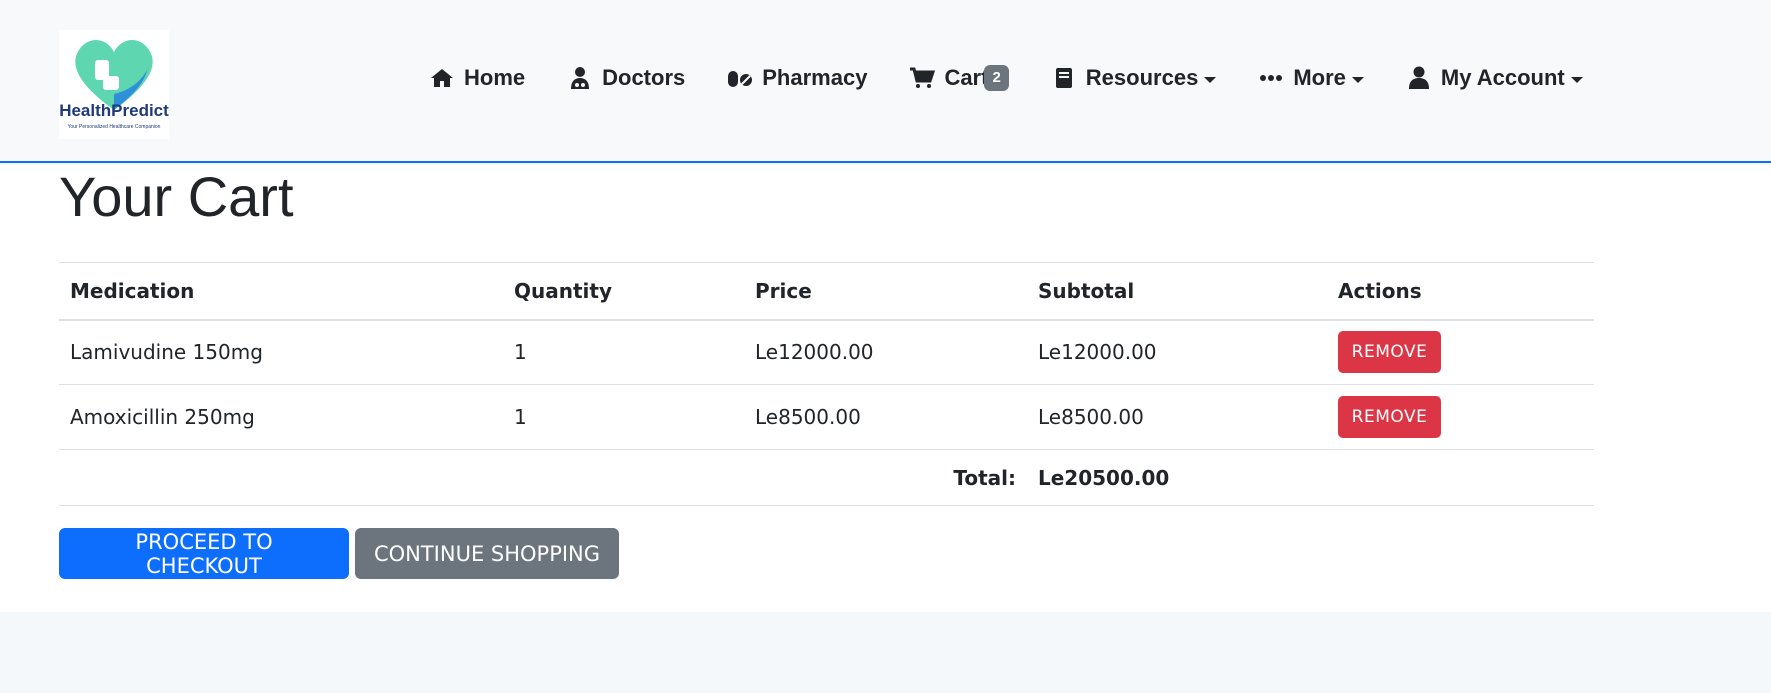  I want to click on cart-icon, so click(922, 78).